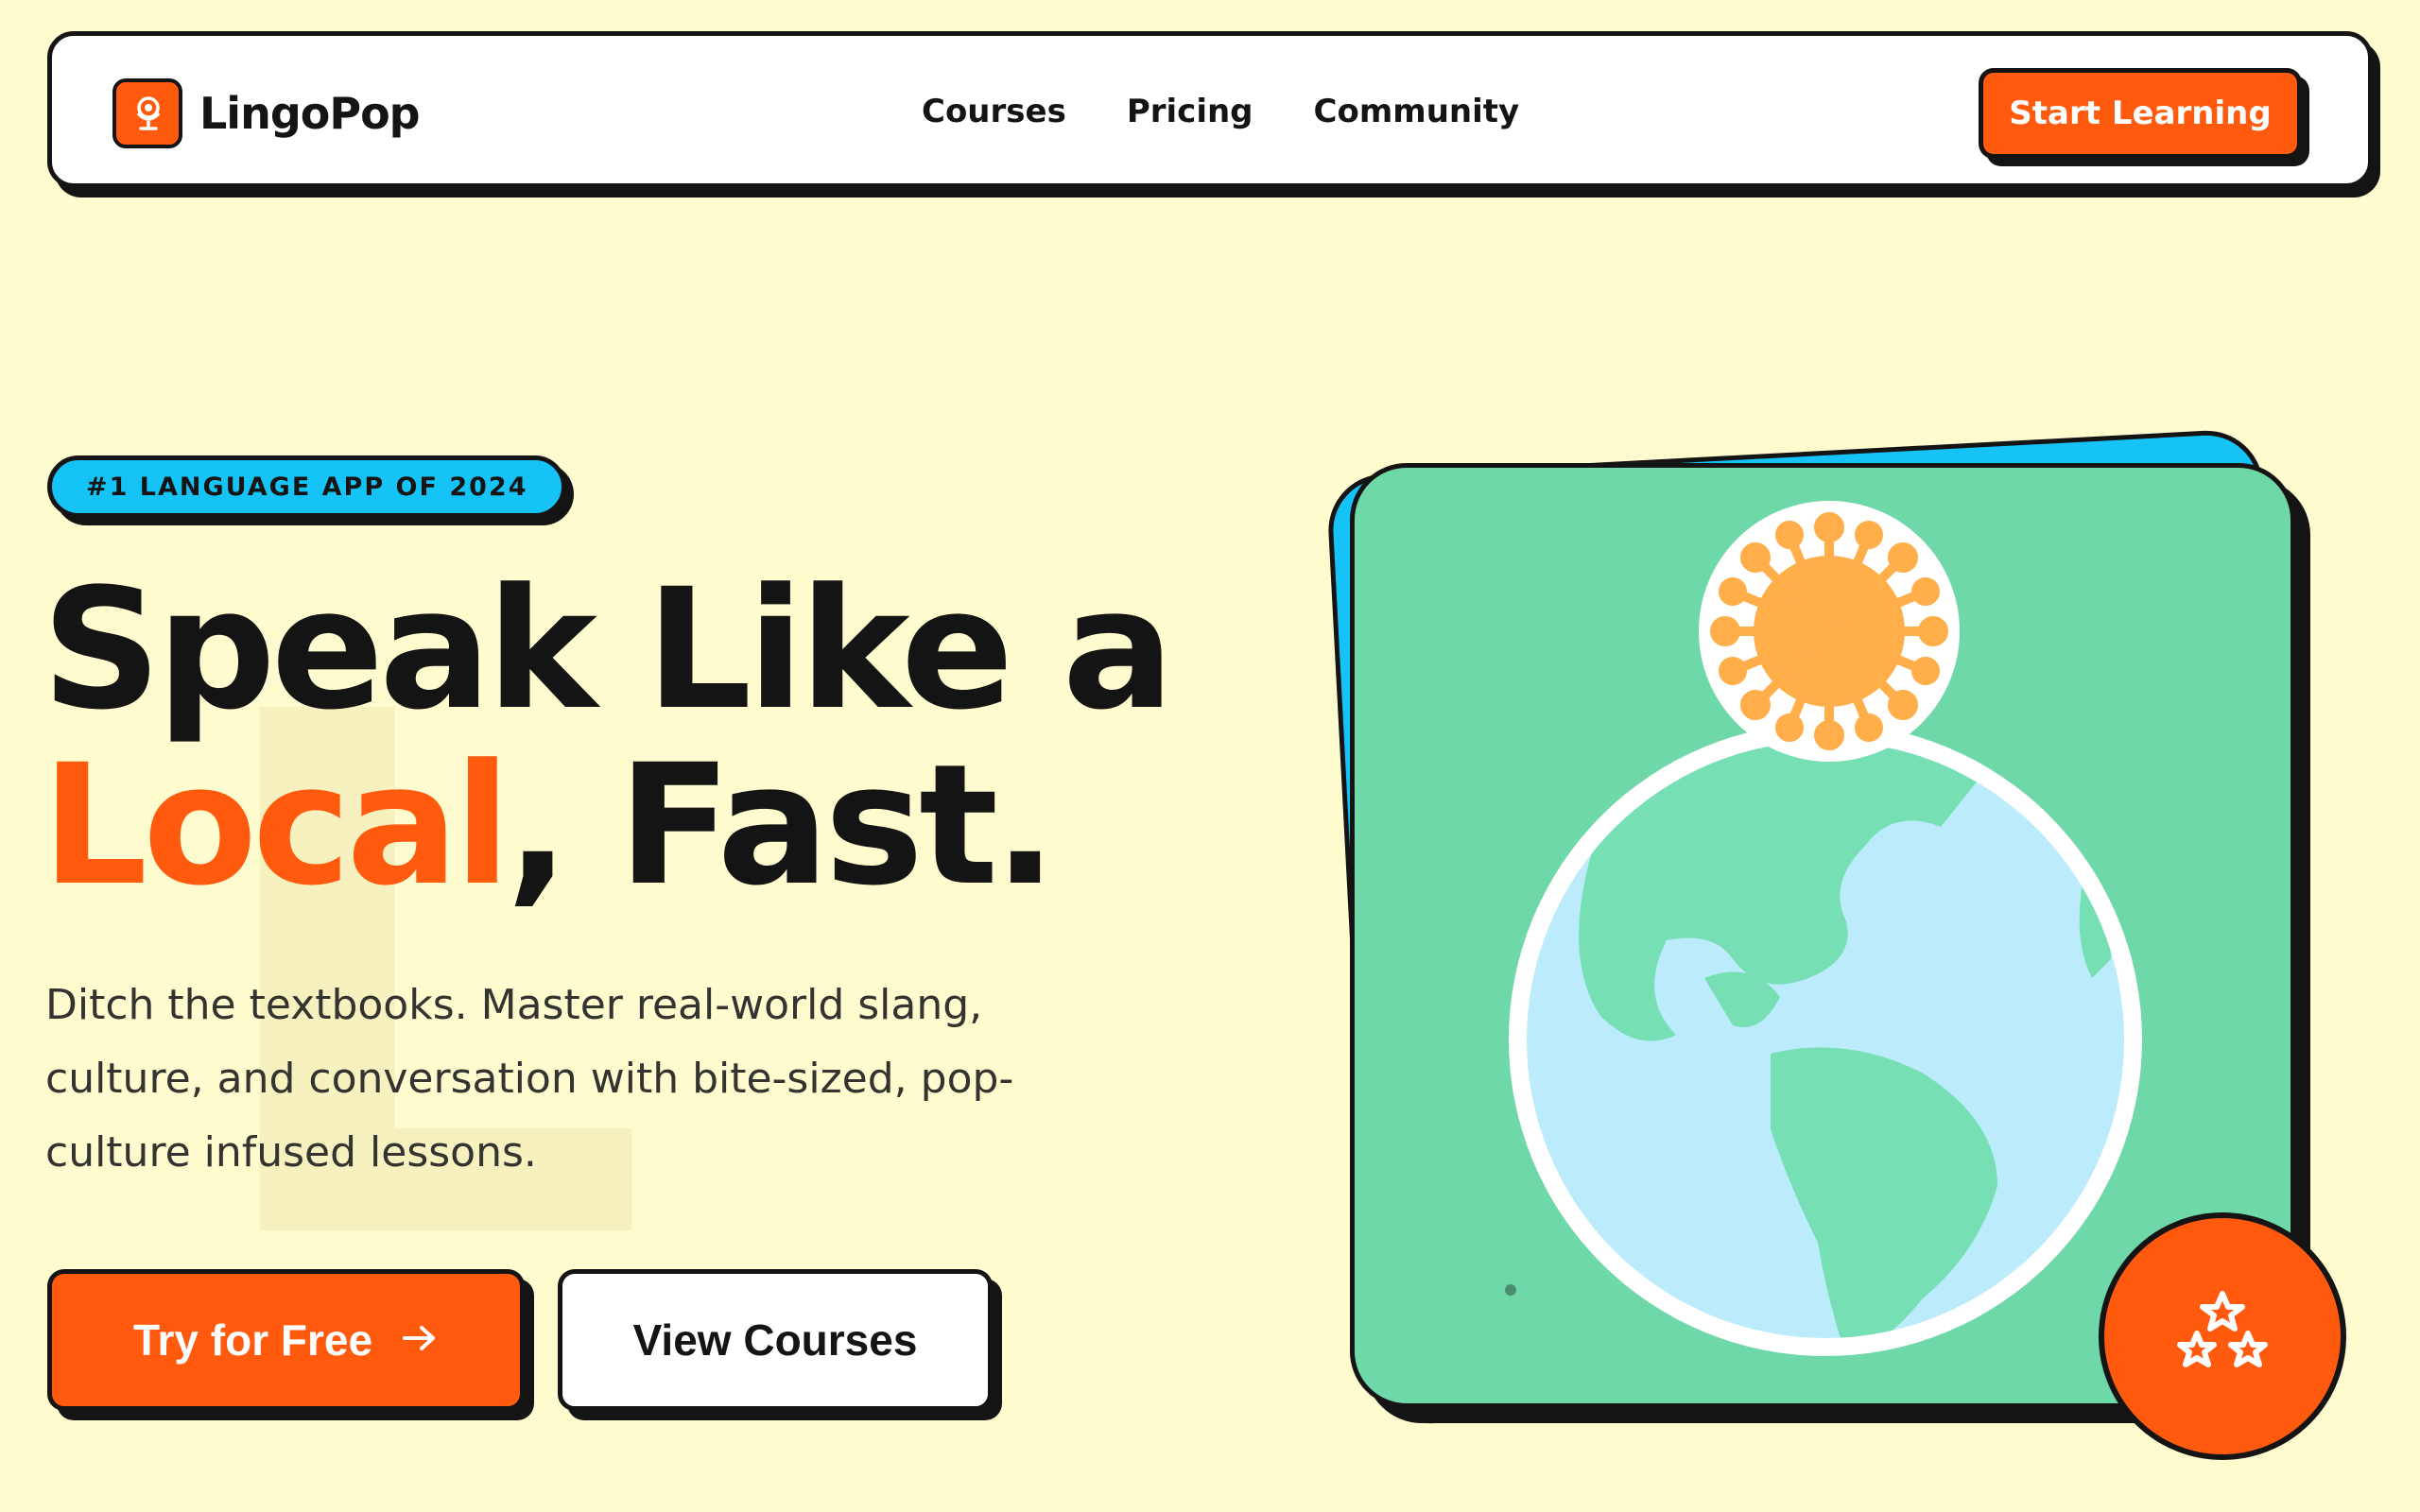  I want to click on view-courses-button: View Courses, so click(775, 1340).